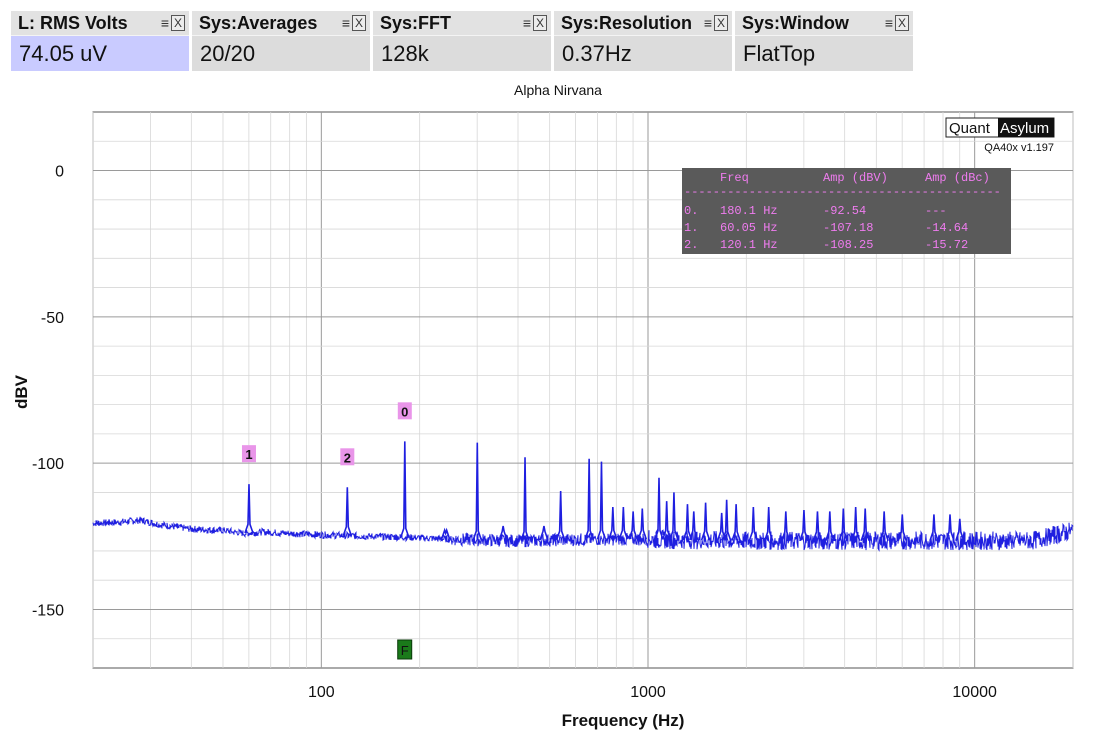 The image size is (1117, 741). I want to click on marker-label: 2, so click(347, 457).